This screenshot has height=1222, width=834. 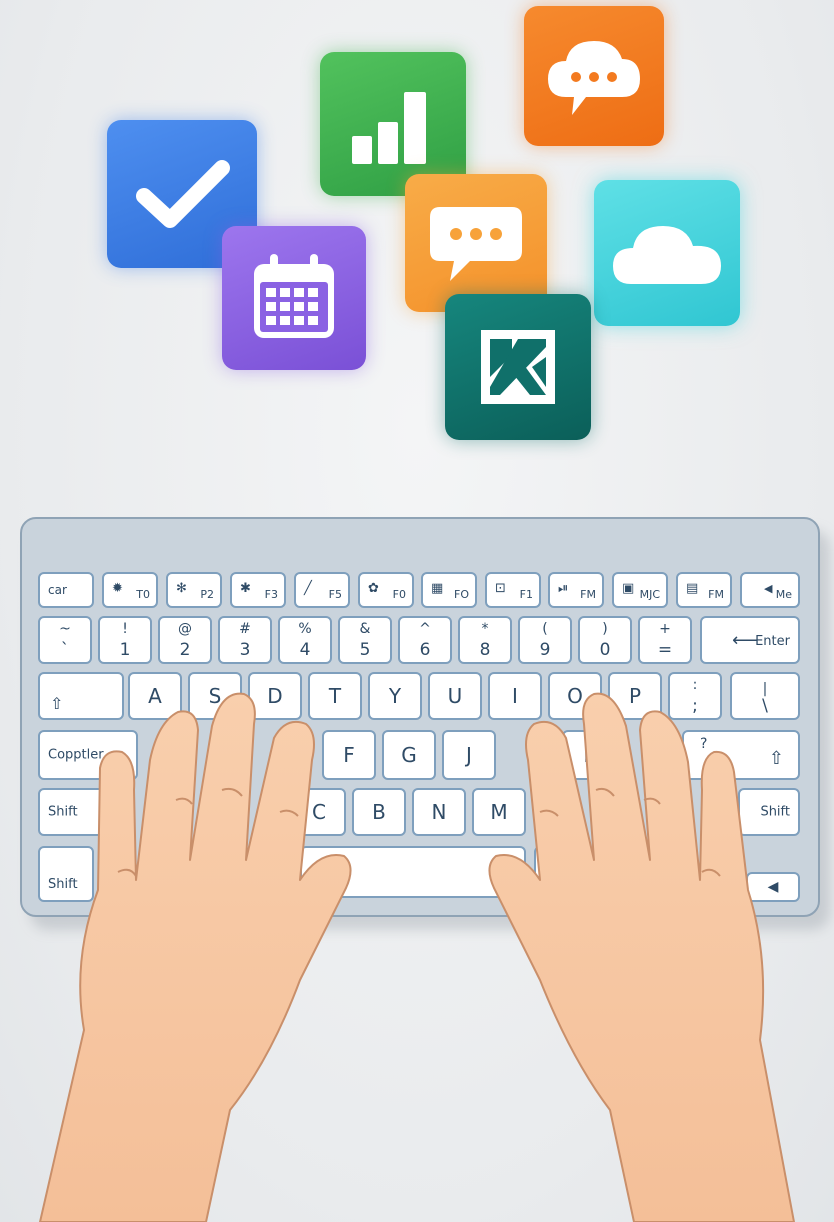 I want to click on key-label: Cr, so click(x=549, y=880).